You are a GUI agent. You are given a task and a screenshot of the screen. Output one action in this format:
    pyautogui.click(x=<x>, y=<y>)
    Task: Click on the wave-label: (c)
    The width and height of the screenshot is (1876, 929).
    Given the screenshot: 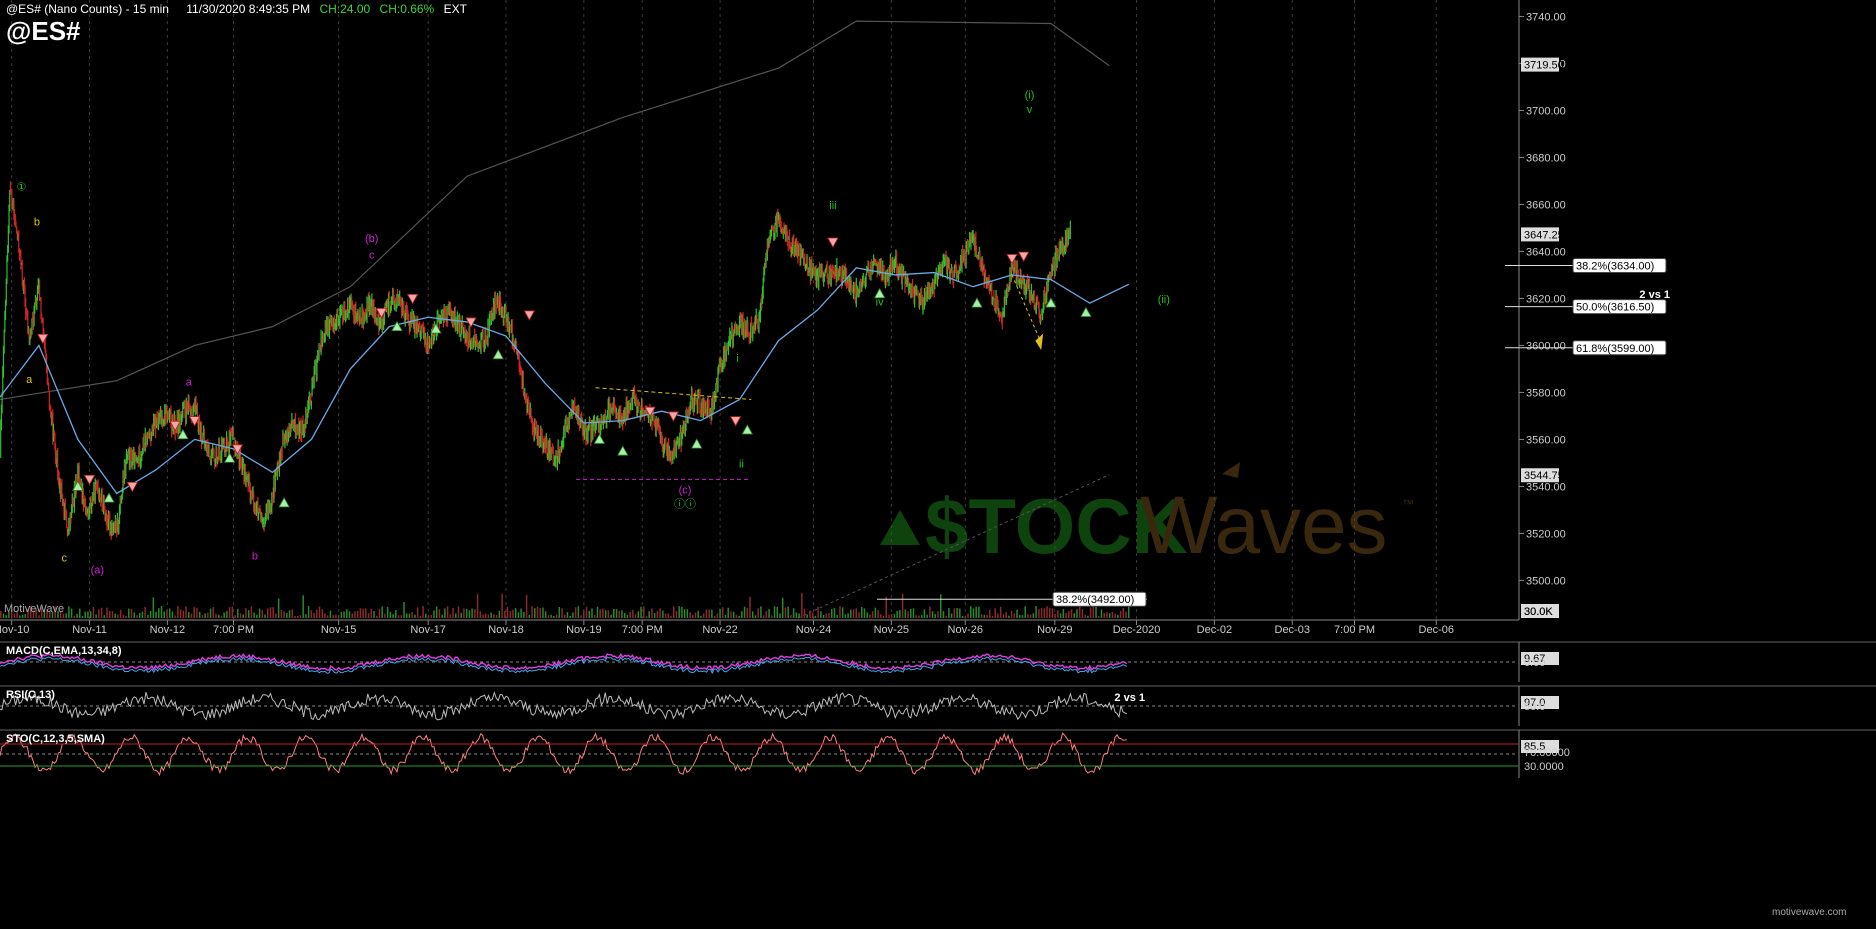 What is the action you would take?
    pyautogui.click(x=685, y=490)
    